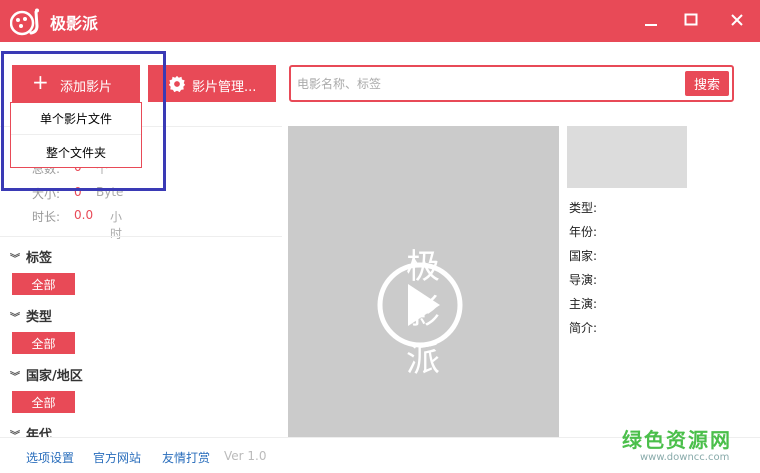 Image resolution: width=760 pixels, height=473 pixels. I want to click on thumbnail-placeholder, so click(627, 157).